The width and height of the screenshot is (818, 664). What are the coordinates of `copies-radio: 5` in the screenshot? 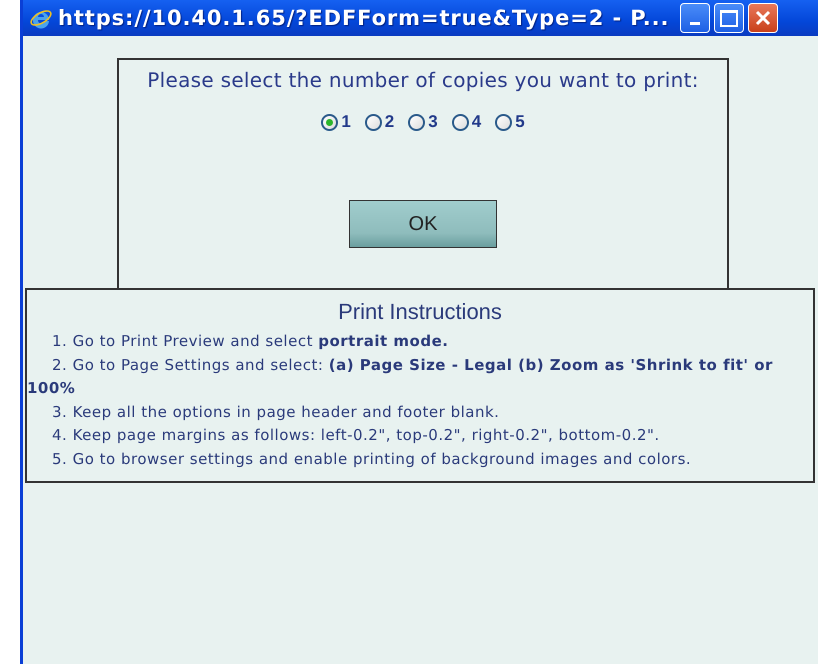 It's located at (510, 122).